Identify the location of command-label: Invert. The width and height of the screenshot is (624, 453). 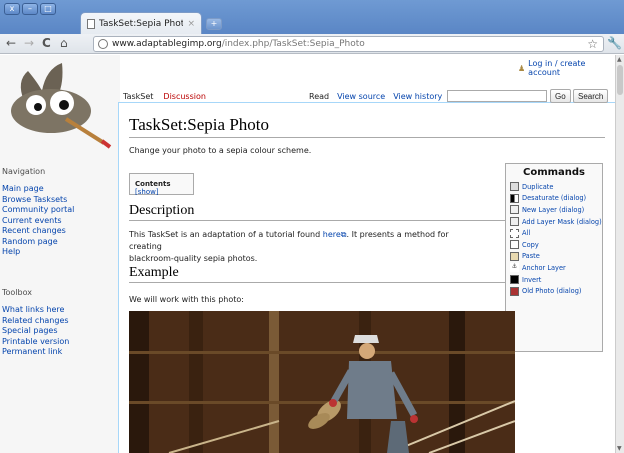
(532, 279).